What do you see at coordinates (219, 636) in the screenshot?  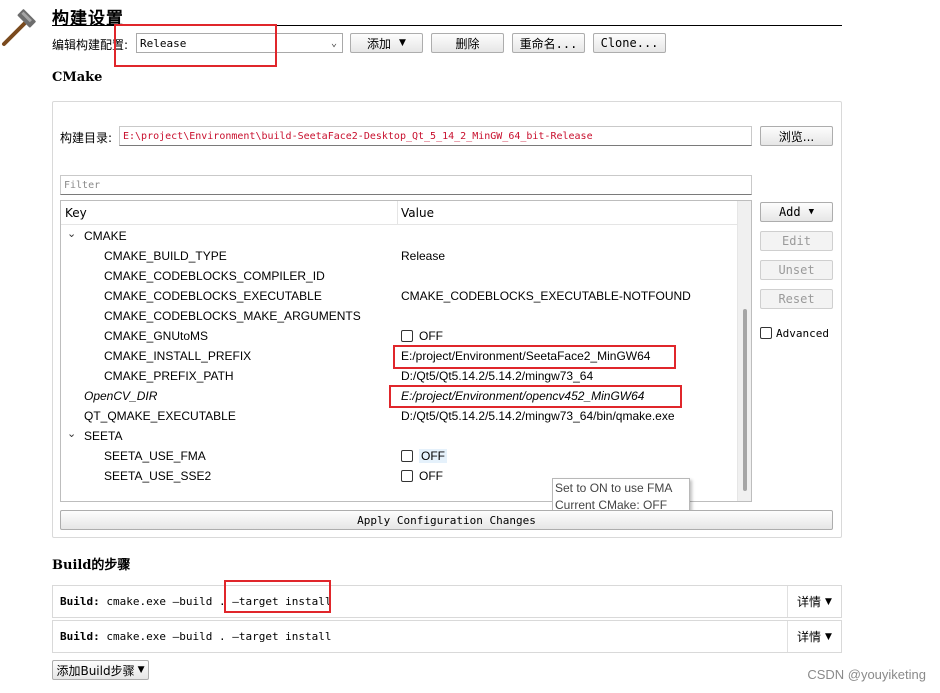 I see `build-step-command: cmake.exe —build . —target install` at bounding box center [219, 636].